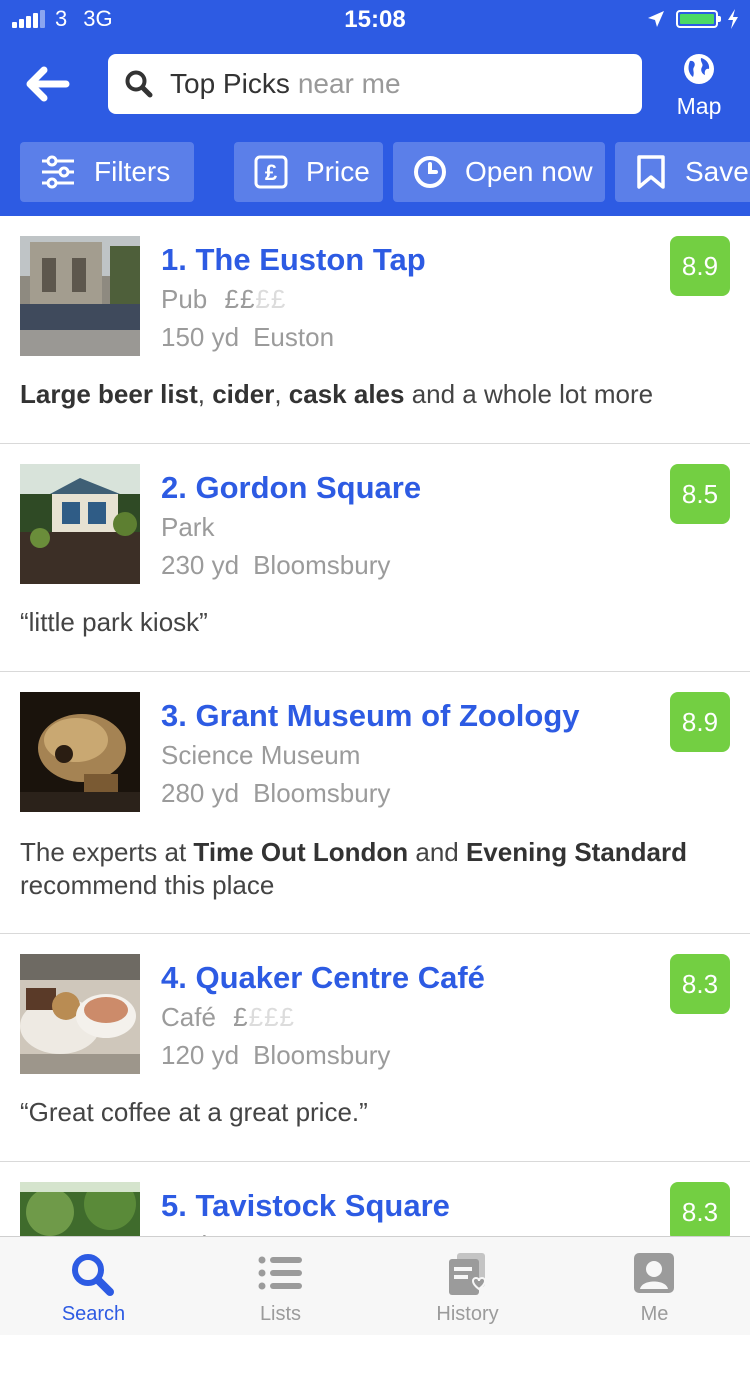 Image resolution: width=750 pixels, height=1389 pixels. I want to click on category-label: Science Museum, so click(261, 755).